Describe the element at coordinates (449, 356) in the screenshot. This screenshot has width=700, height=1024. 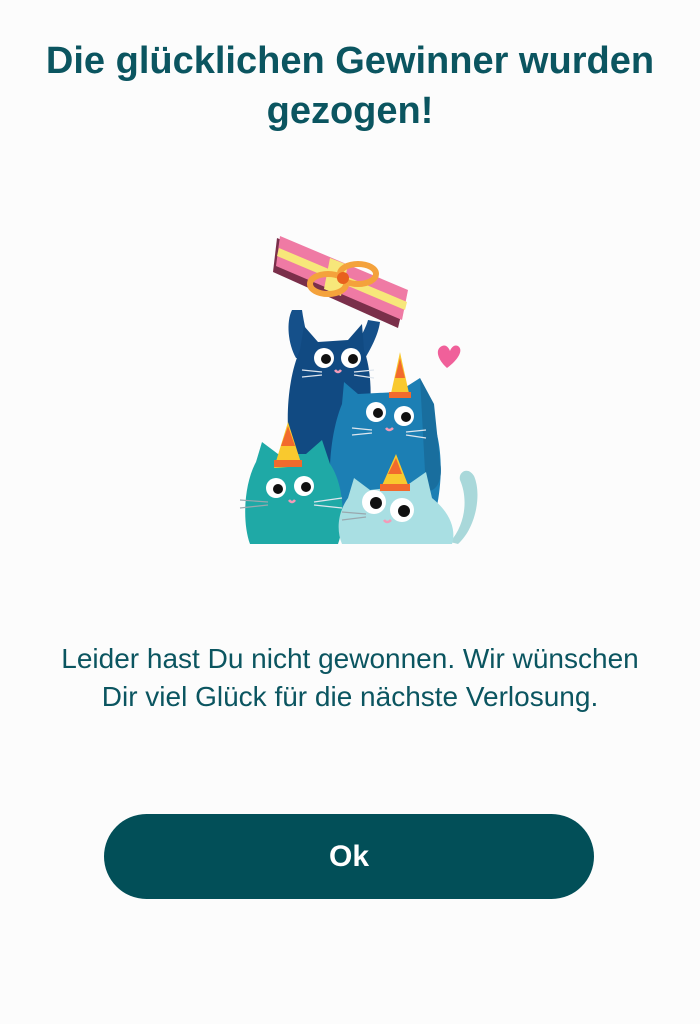
I see `heart-icon` at that location.